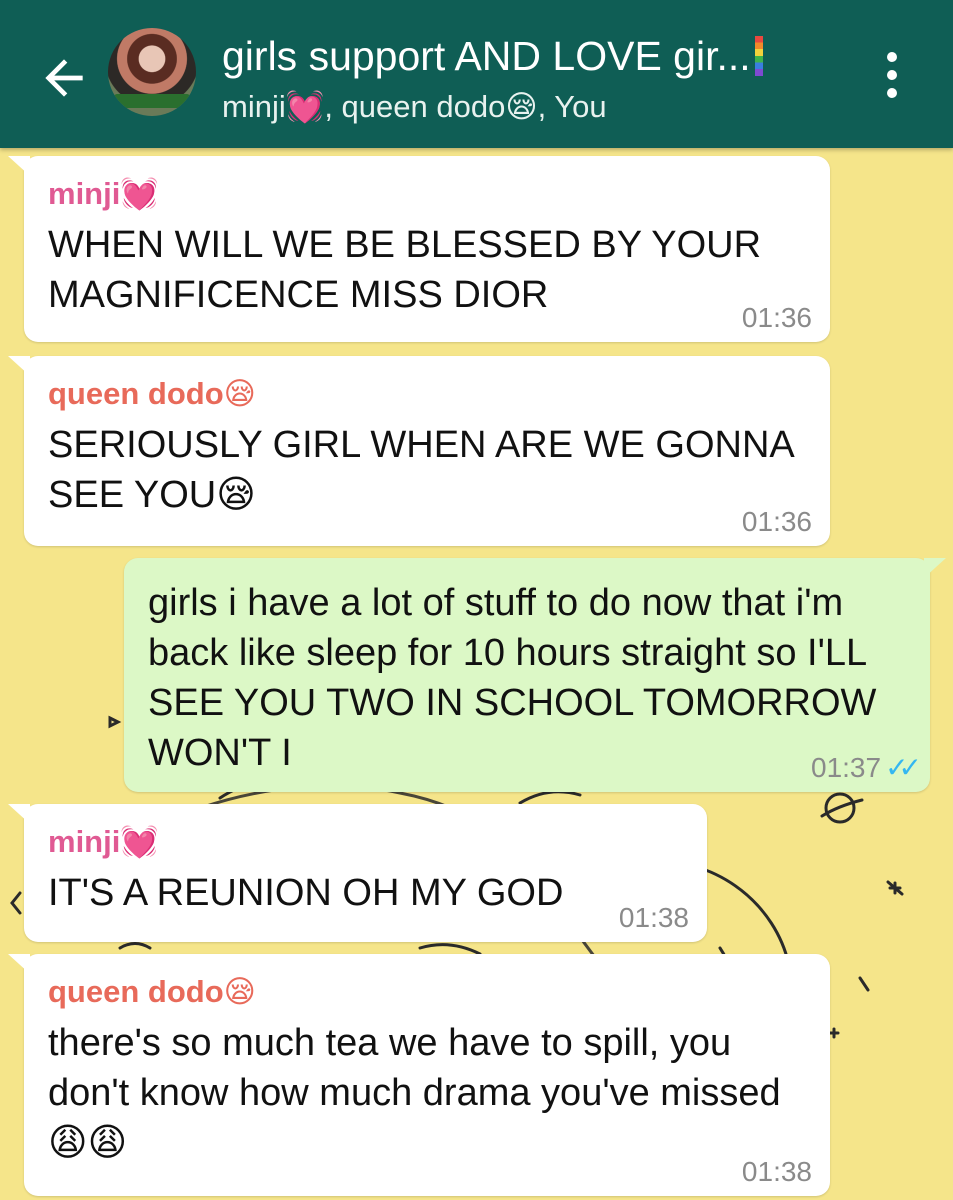 The height and width of the screenshot is (1200, 953). I want to click on back-arrow-icon, so click(64, 78).